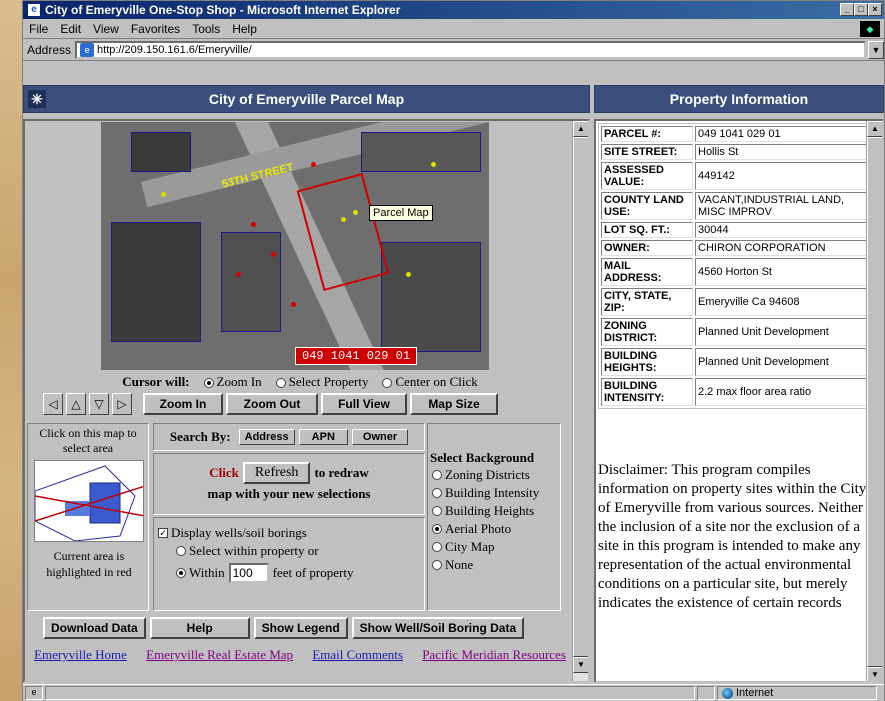 Image resolution: width=885 pixels, height=701 pixels. What do you see at coordinates (876, 49) in the screenshot?
I see `address-dropdown-button: ▼` at bounding box center [876, 49].